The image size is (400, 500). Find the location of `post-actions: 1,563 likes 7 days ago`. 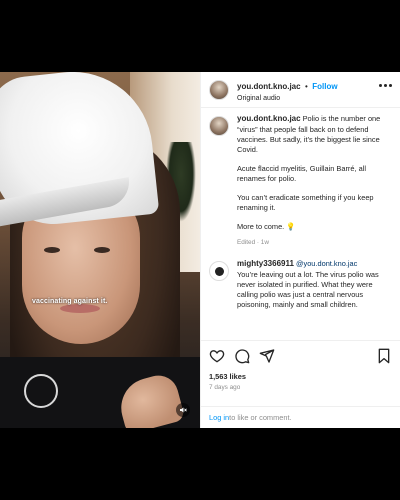

post-actions: 1,563 likes 7 days ago is located at coordinates (300, 373).